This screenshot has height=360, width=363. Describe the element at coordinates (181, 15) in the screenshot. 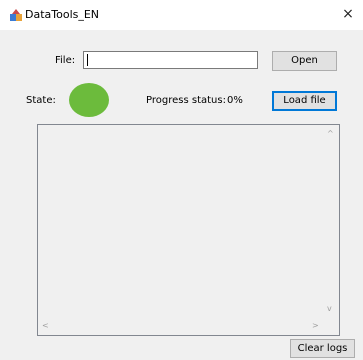

I see `title-bar: DataTools_EN ×` at that location.